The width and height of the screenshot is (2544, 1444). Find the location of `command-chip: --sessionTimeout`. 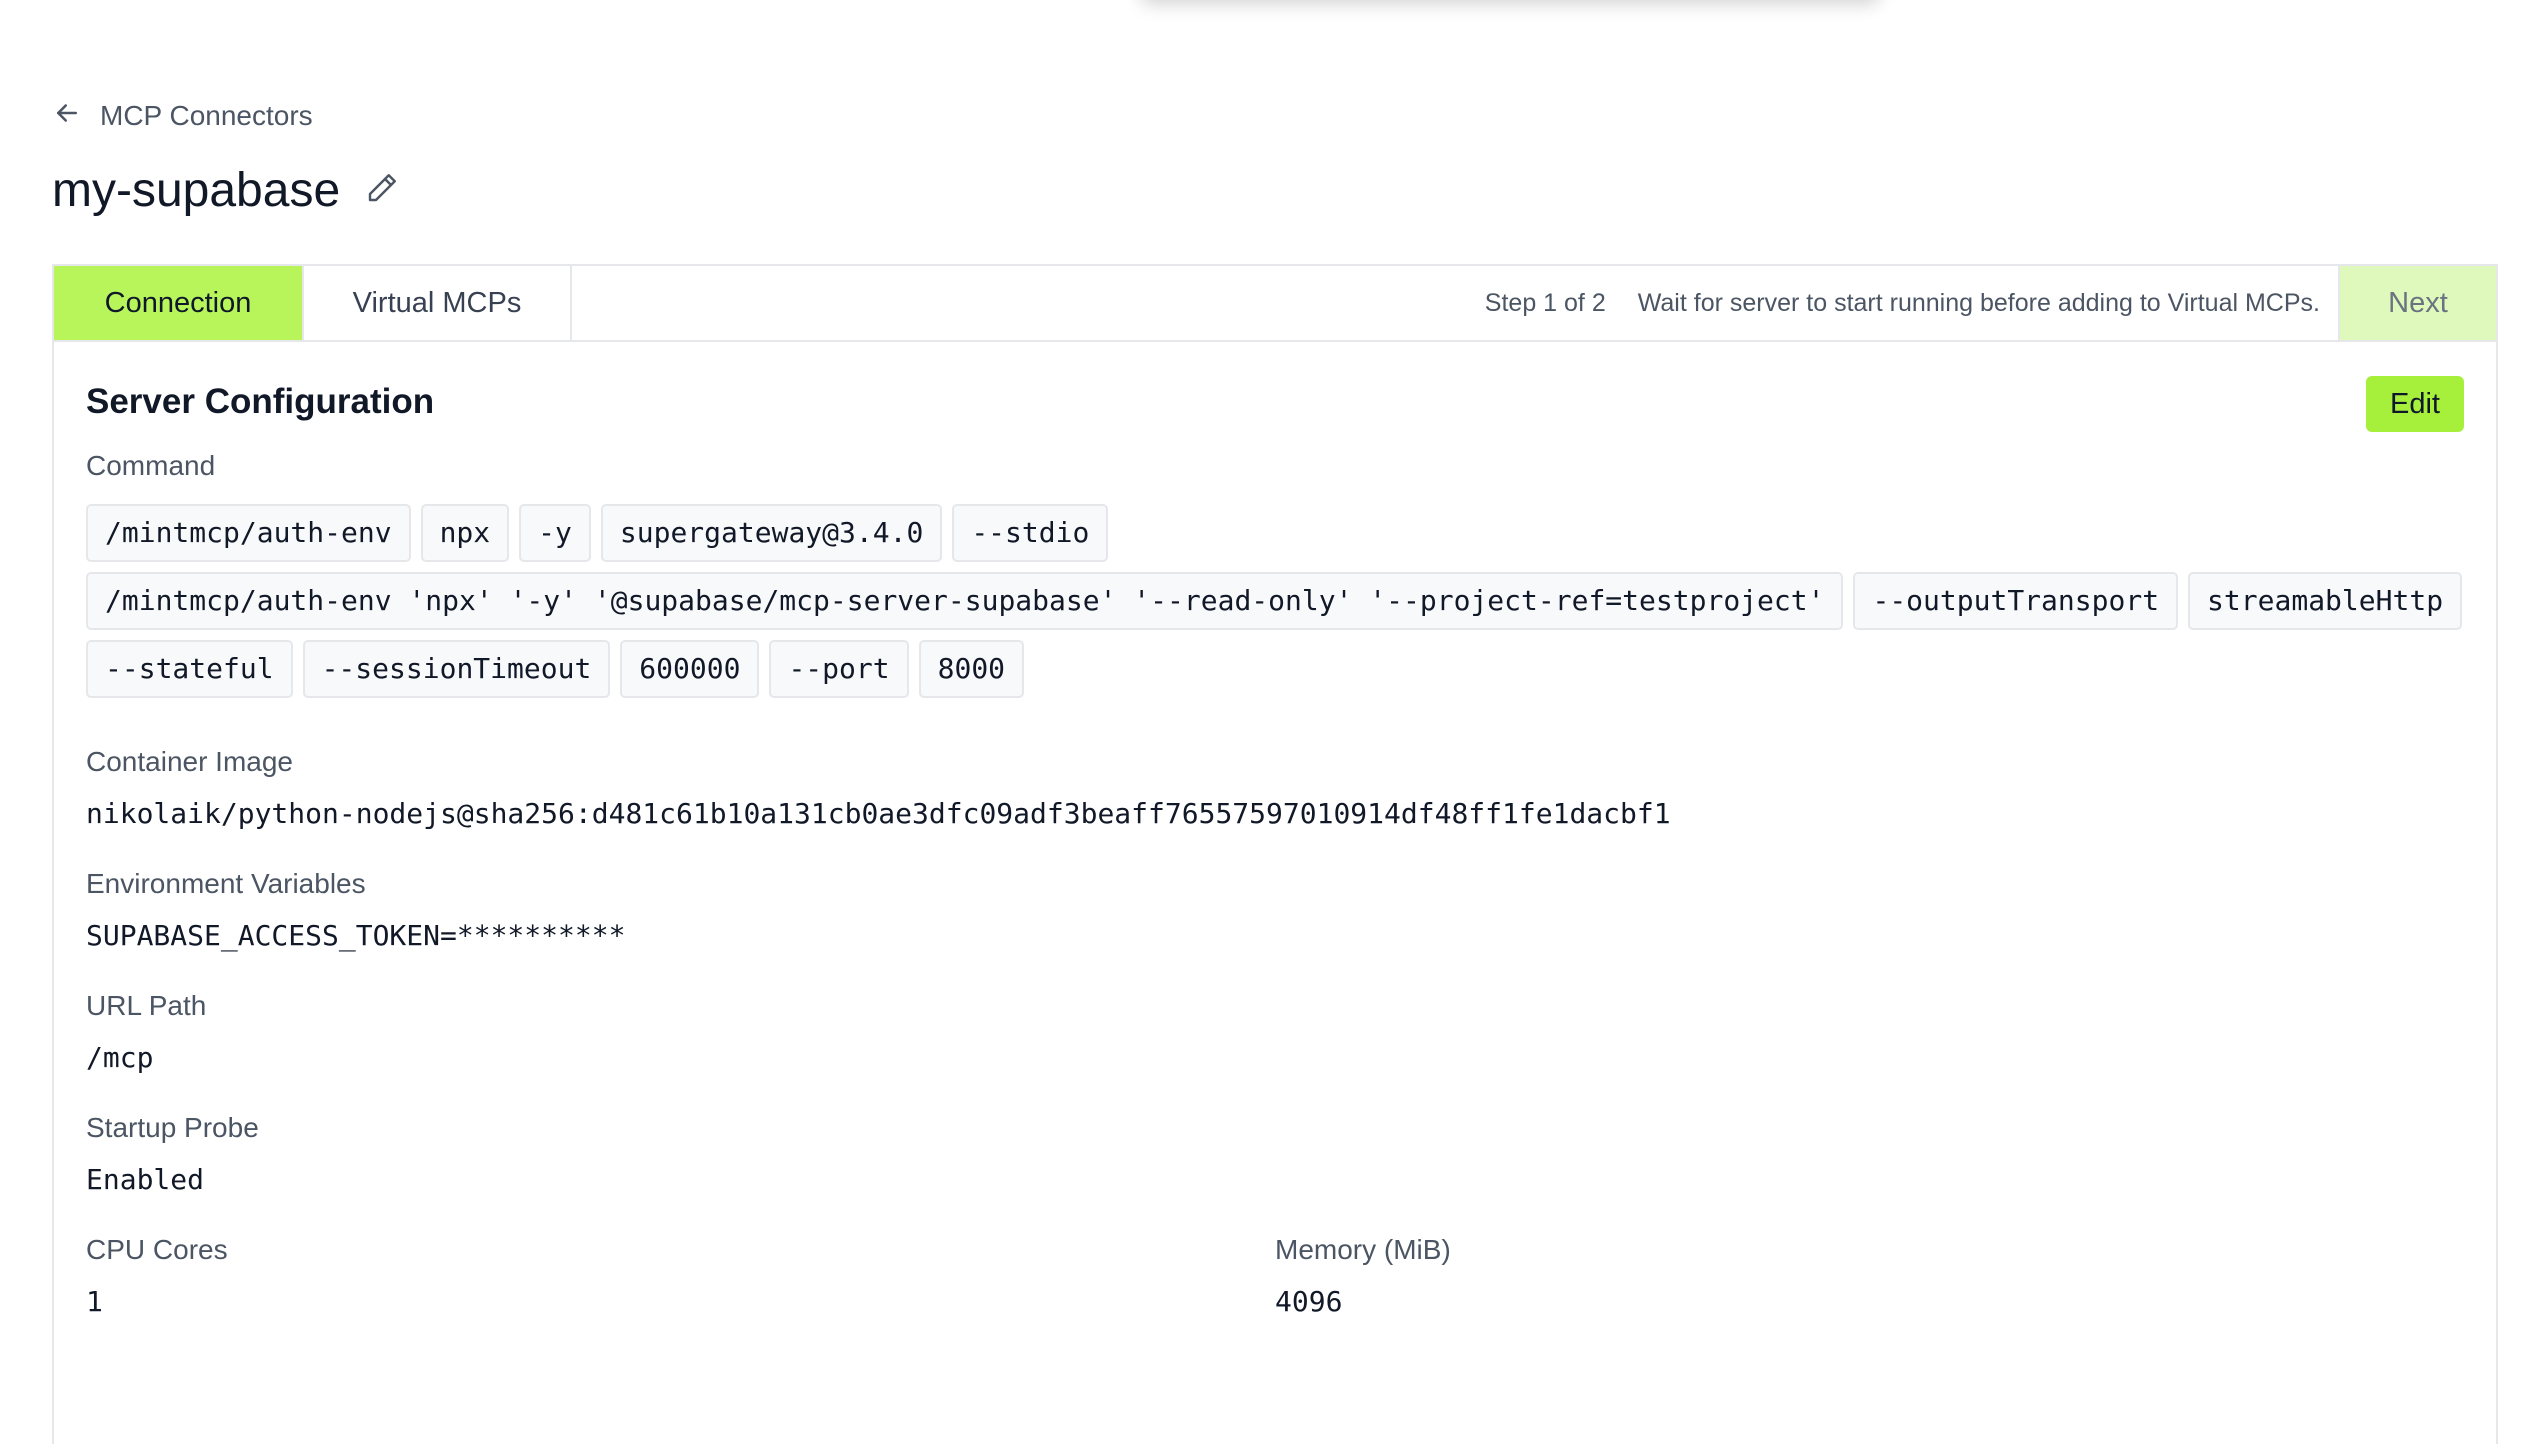

command-chip: --sessionTimeout is located at coordinates (456, 669).